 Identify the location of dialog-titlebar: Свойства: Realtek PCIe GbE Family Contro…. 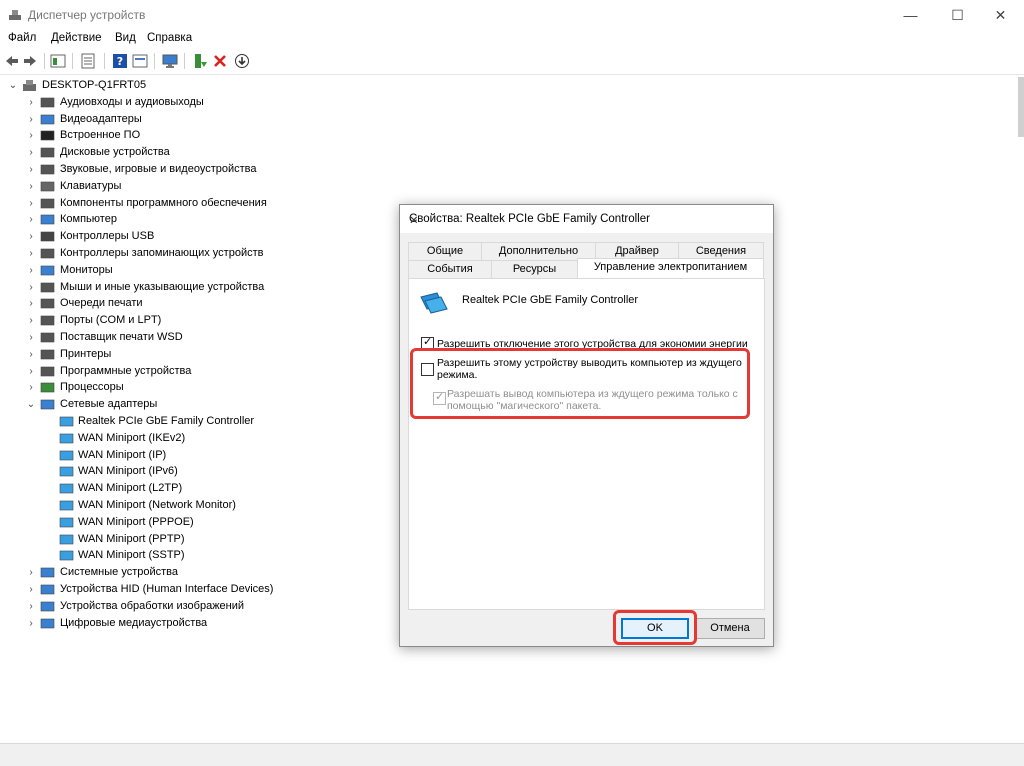
(586, 219).